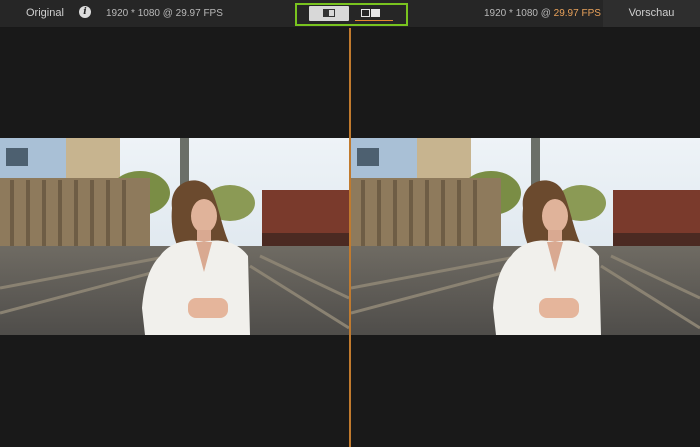  I want to click on split-view-button, so click(329, 13).